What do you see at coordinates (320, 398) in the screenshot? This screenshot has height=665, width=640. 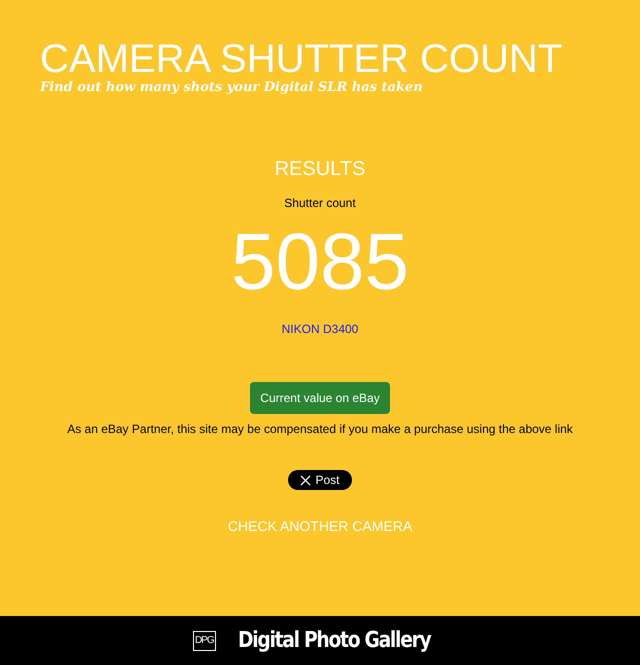 I see `ebay-value-button: Current value on eBay` at bounding box center [320, 398].